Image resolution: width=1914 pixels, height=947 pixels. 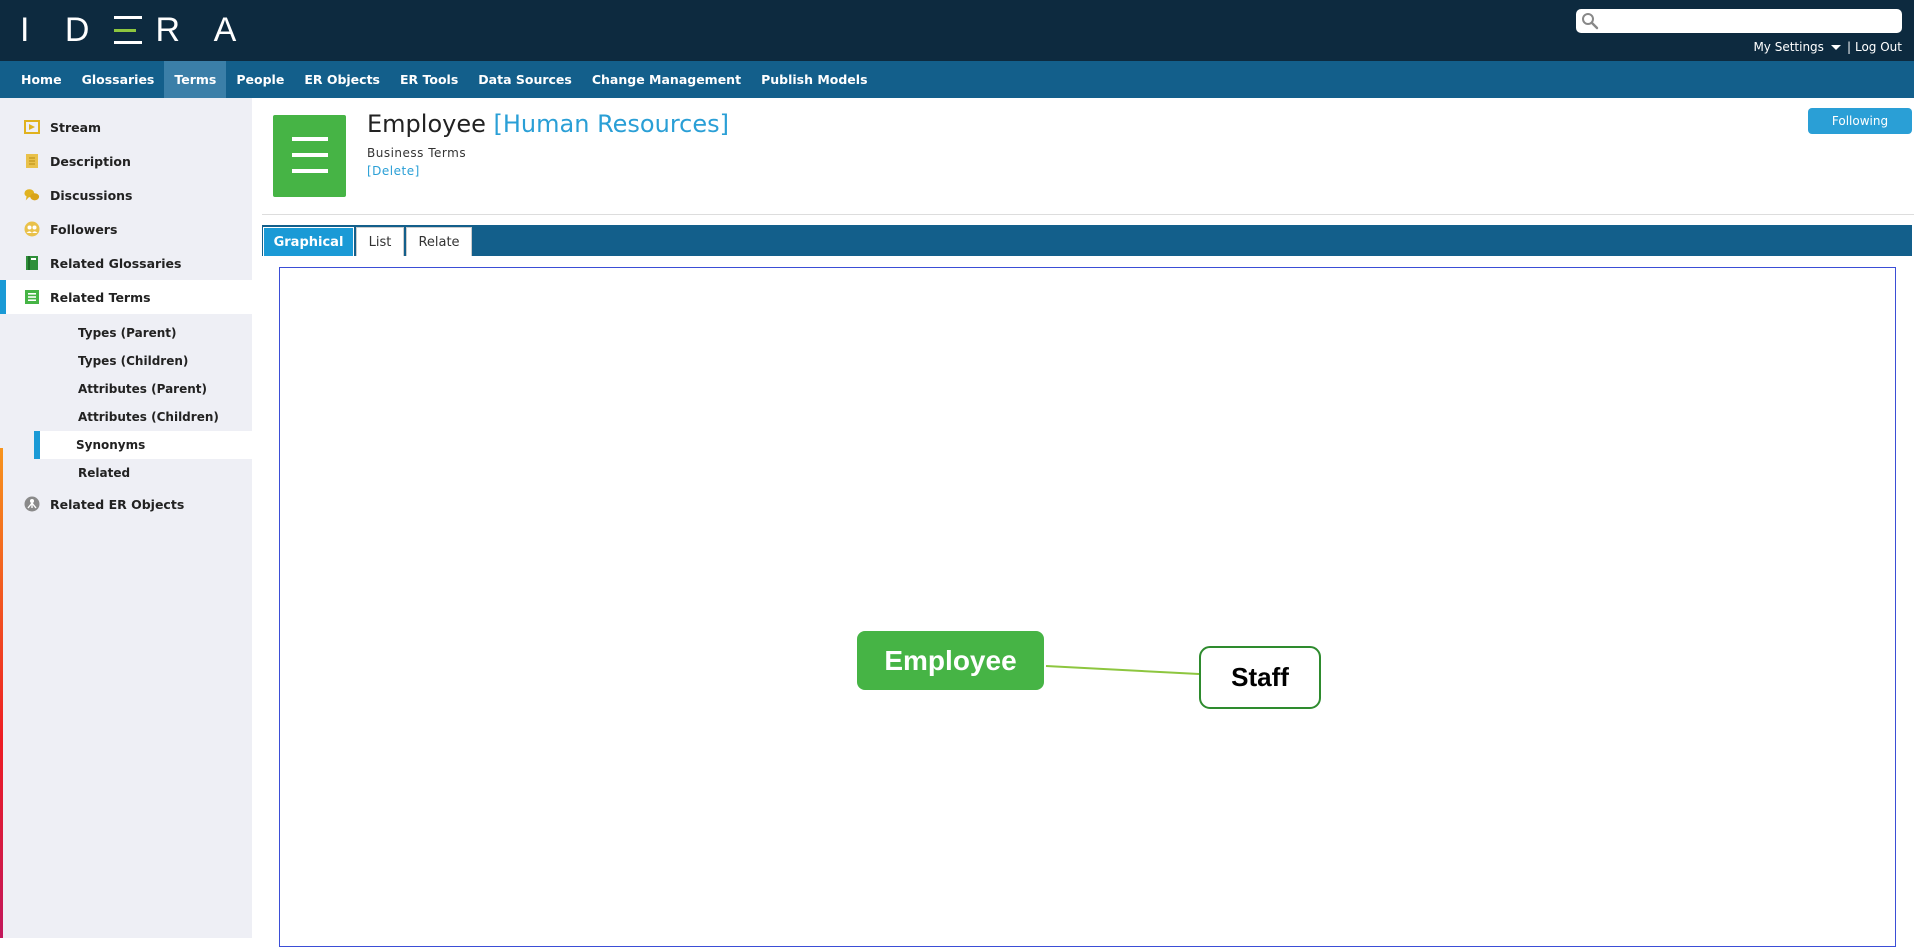 I want to click on sidebar-subitem-label: Attributes (Children), so click(x=148, y=417).